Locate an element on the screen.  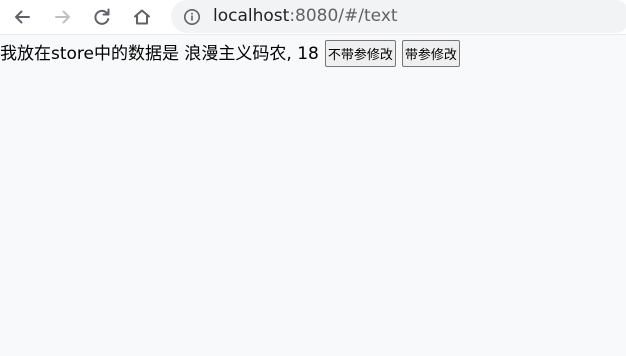
reload-icon is located at coordinates (102, 16).